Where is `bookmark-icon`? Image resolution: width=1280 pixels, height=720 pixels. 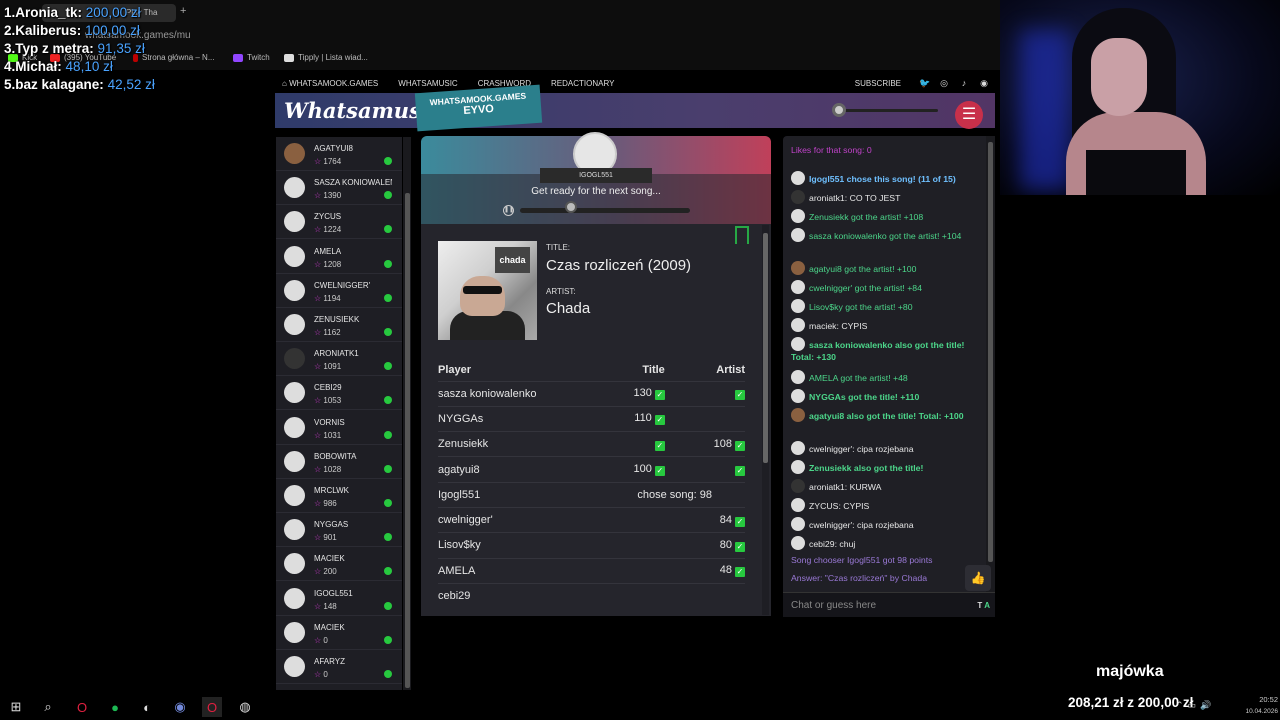
bookmark-icon is located at coordinates (742, 235).